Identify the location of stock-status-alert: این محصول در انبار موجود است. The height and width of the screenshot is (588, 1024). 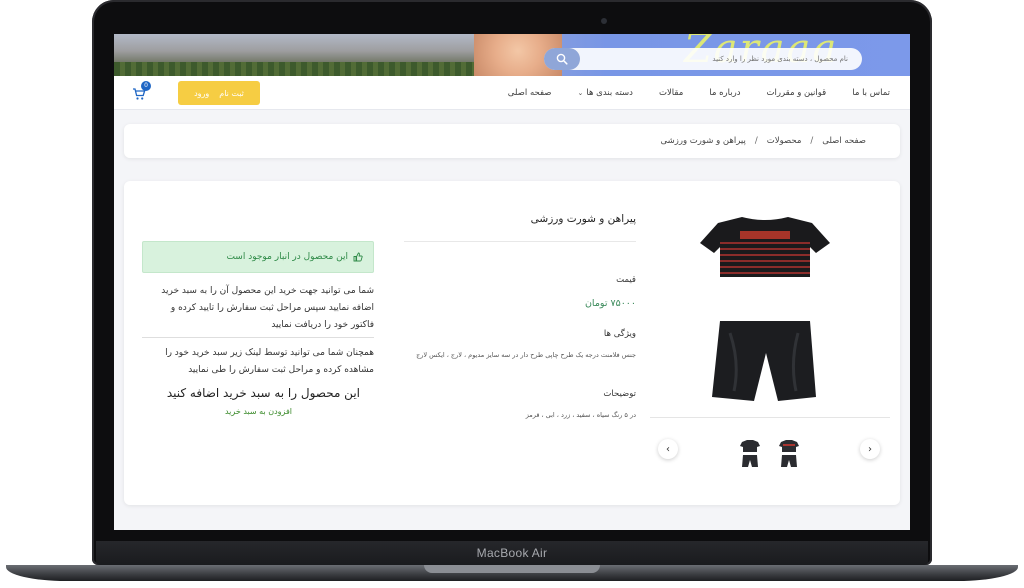
(258, 257).